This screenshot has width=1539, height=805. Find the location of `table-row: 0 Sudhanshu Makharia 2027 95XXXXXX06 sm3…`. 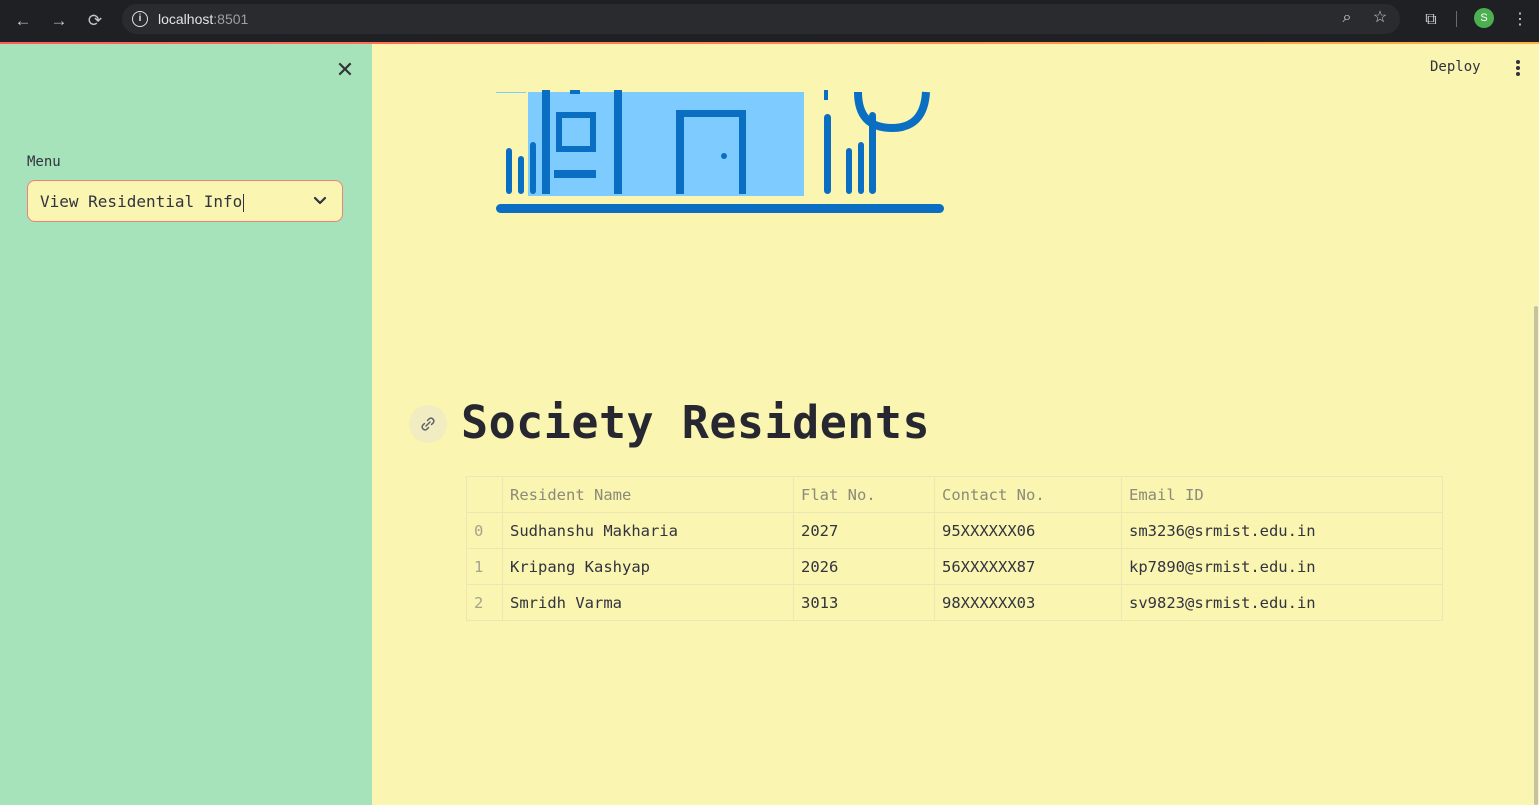

table-row: 0 Sudhanshu Makharia 2027 95XXXXXX06 sm3… is located at coordinates (954, 530).